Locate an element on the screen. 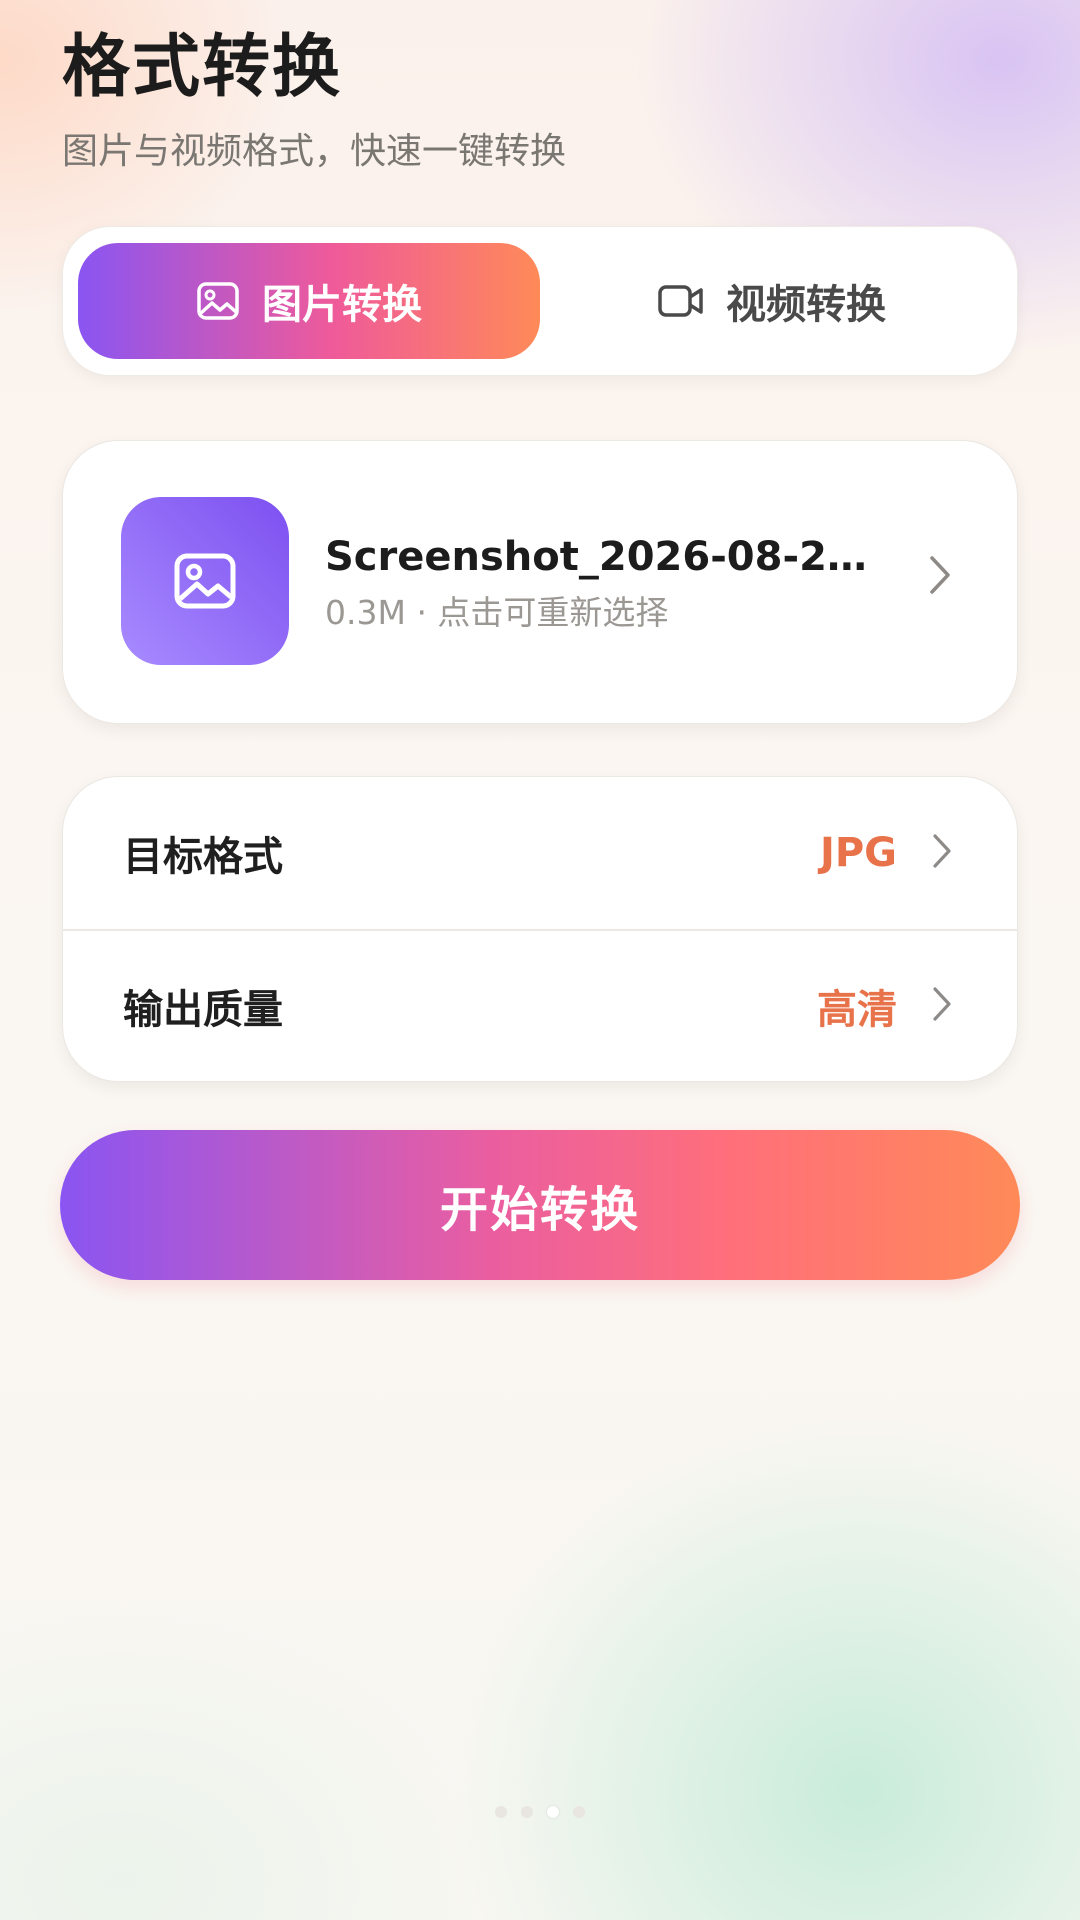 This screenshot has width=1080, height=1920. setting-output-quality: 输出质量 高清 is located at coordinates (540, 1005).